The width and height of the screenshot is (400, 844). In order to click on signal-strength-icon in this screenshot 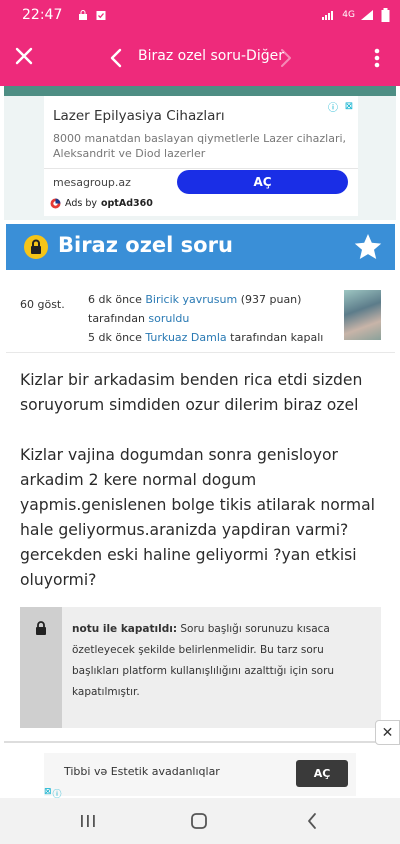, I will do `click(367, 15)`.